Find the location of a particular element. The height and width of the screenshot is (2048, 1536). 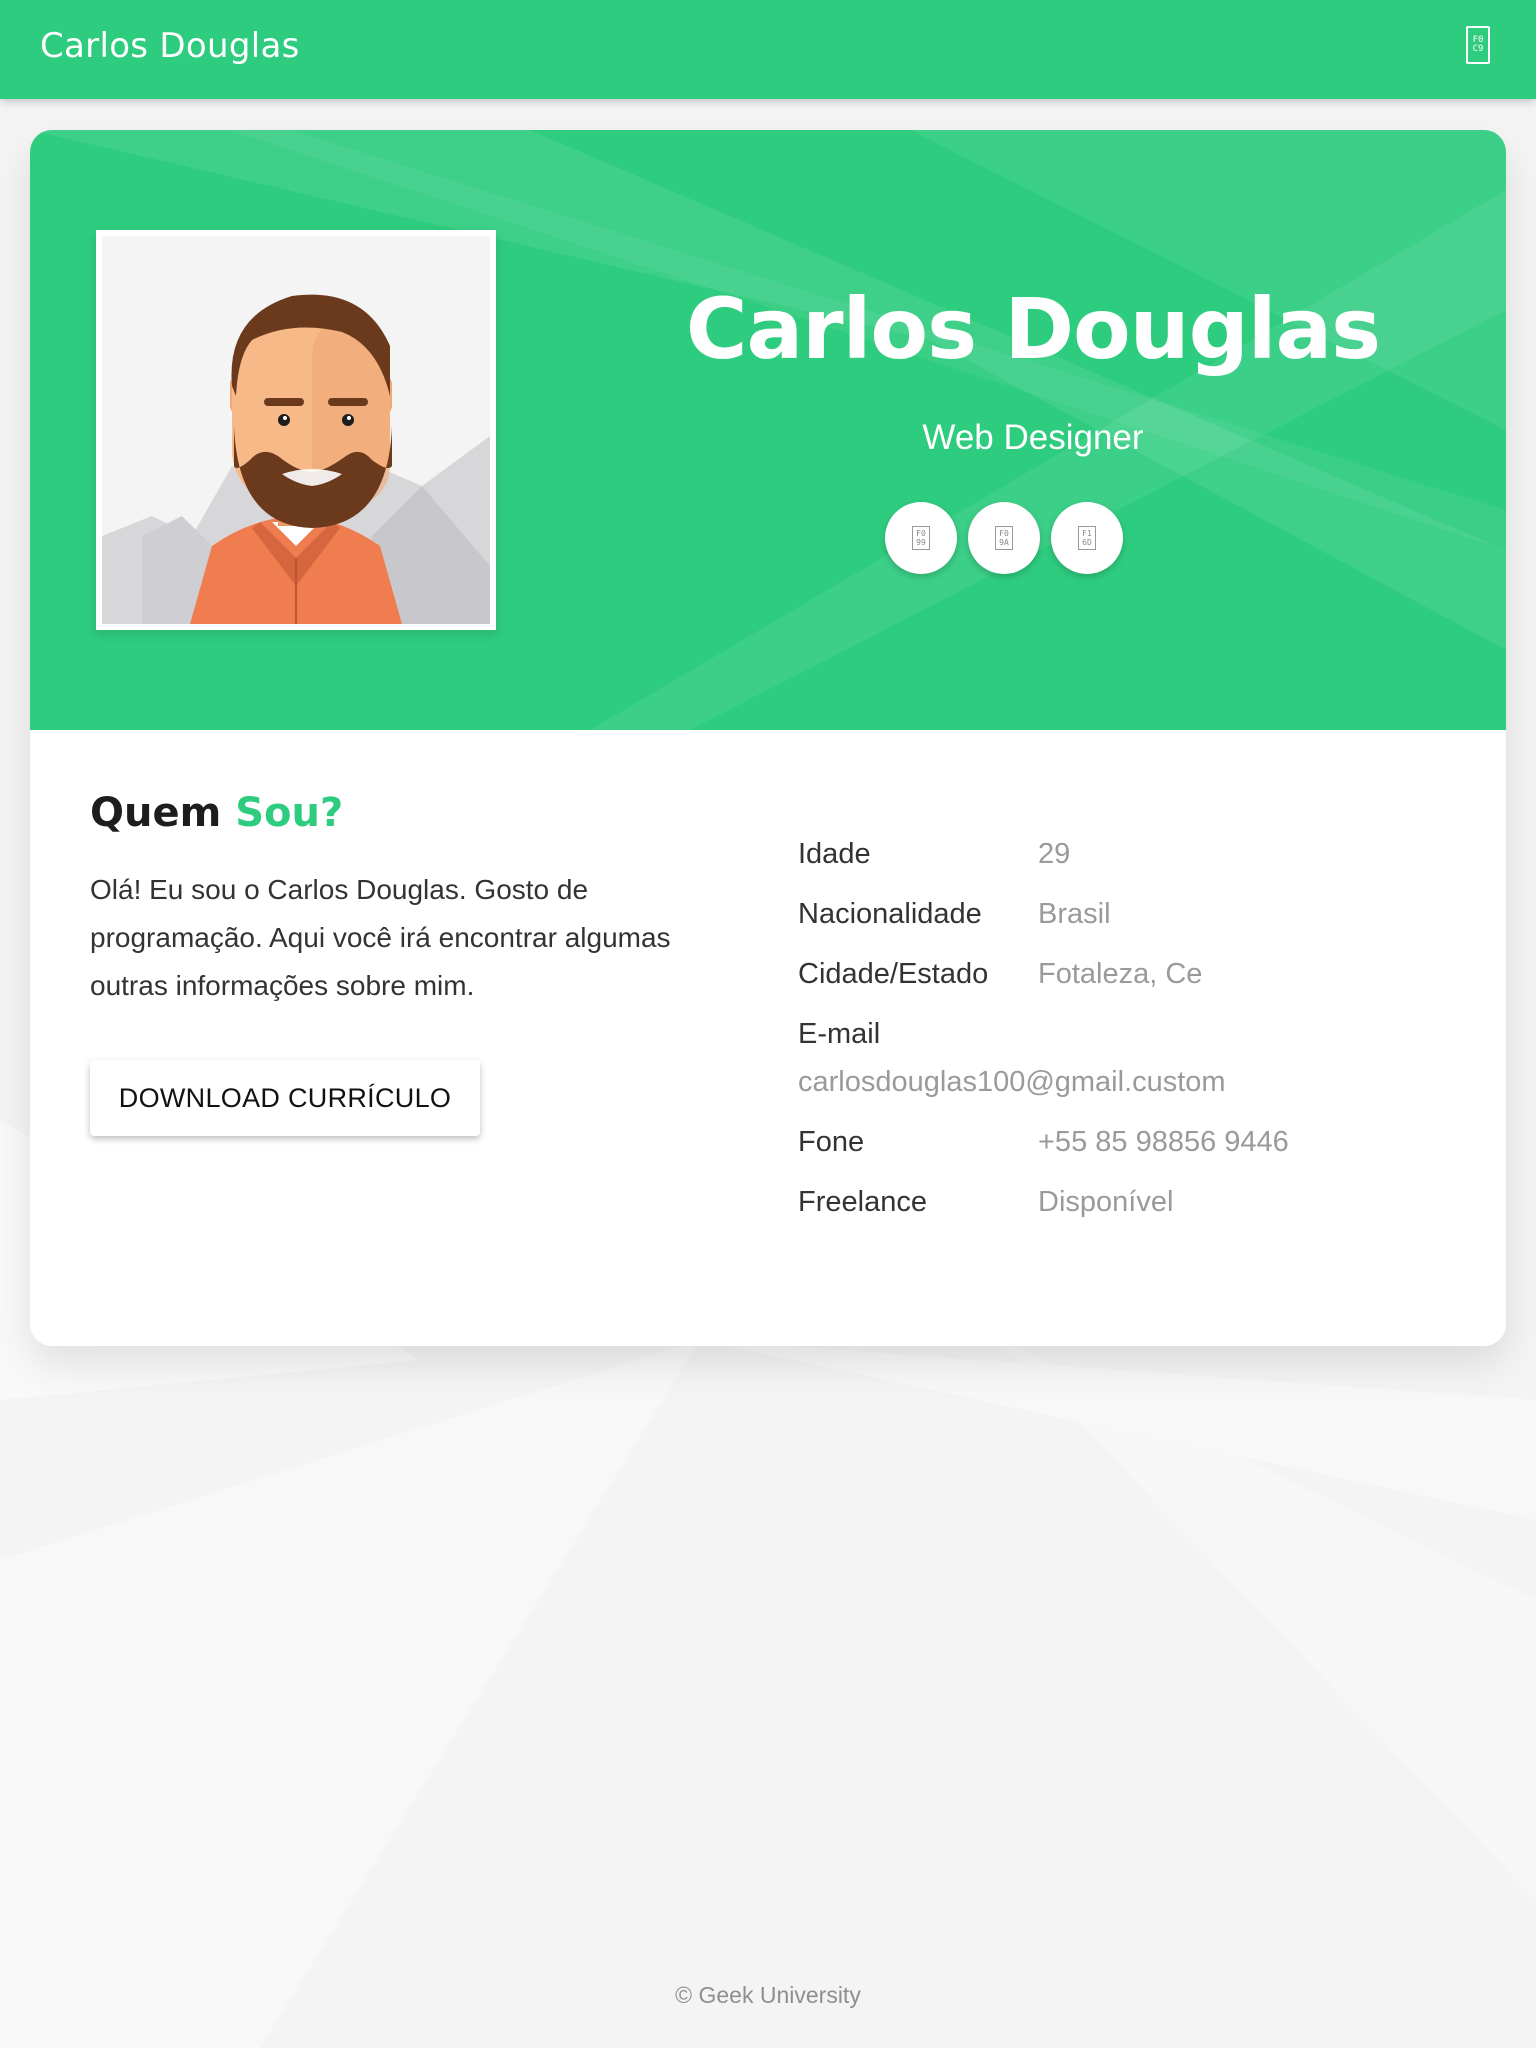

menu-icon-glyph-2: C9 is located at coordinates (1478, 49).